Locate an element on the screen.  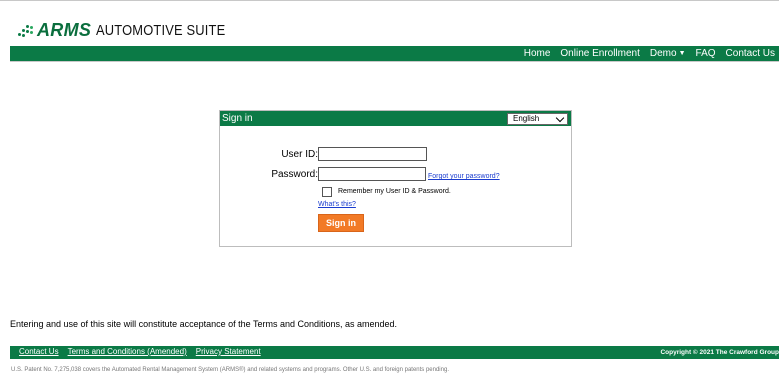
top-border is located at coordinates (389, 0).